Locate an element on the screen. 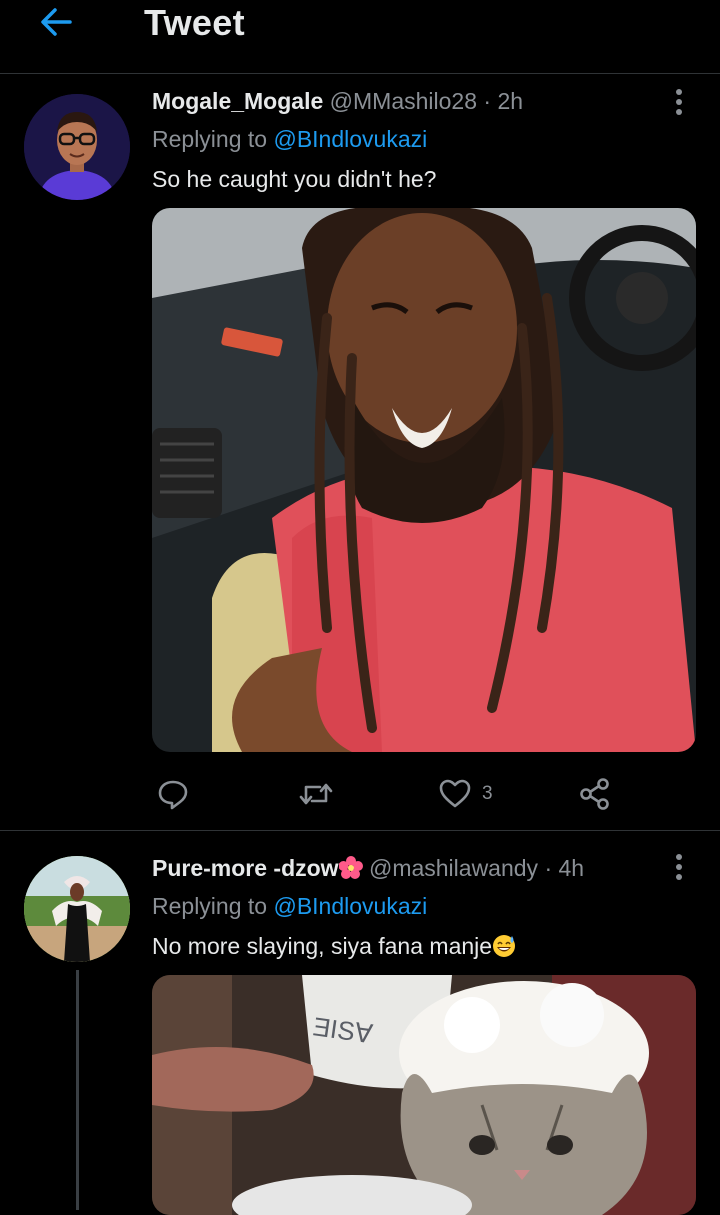 This screenshot has width=720, height=1215. thread-connector-line is located at coordinates (77, 1090).